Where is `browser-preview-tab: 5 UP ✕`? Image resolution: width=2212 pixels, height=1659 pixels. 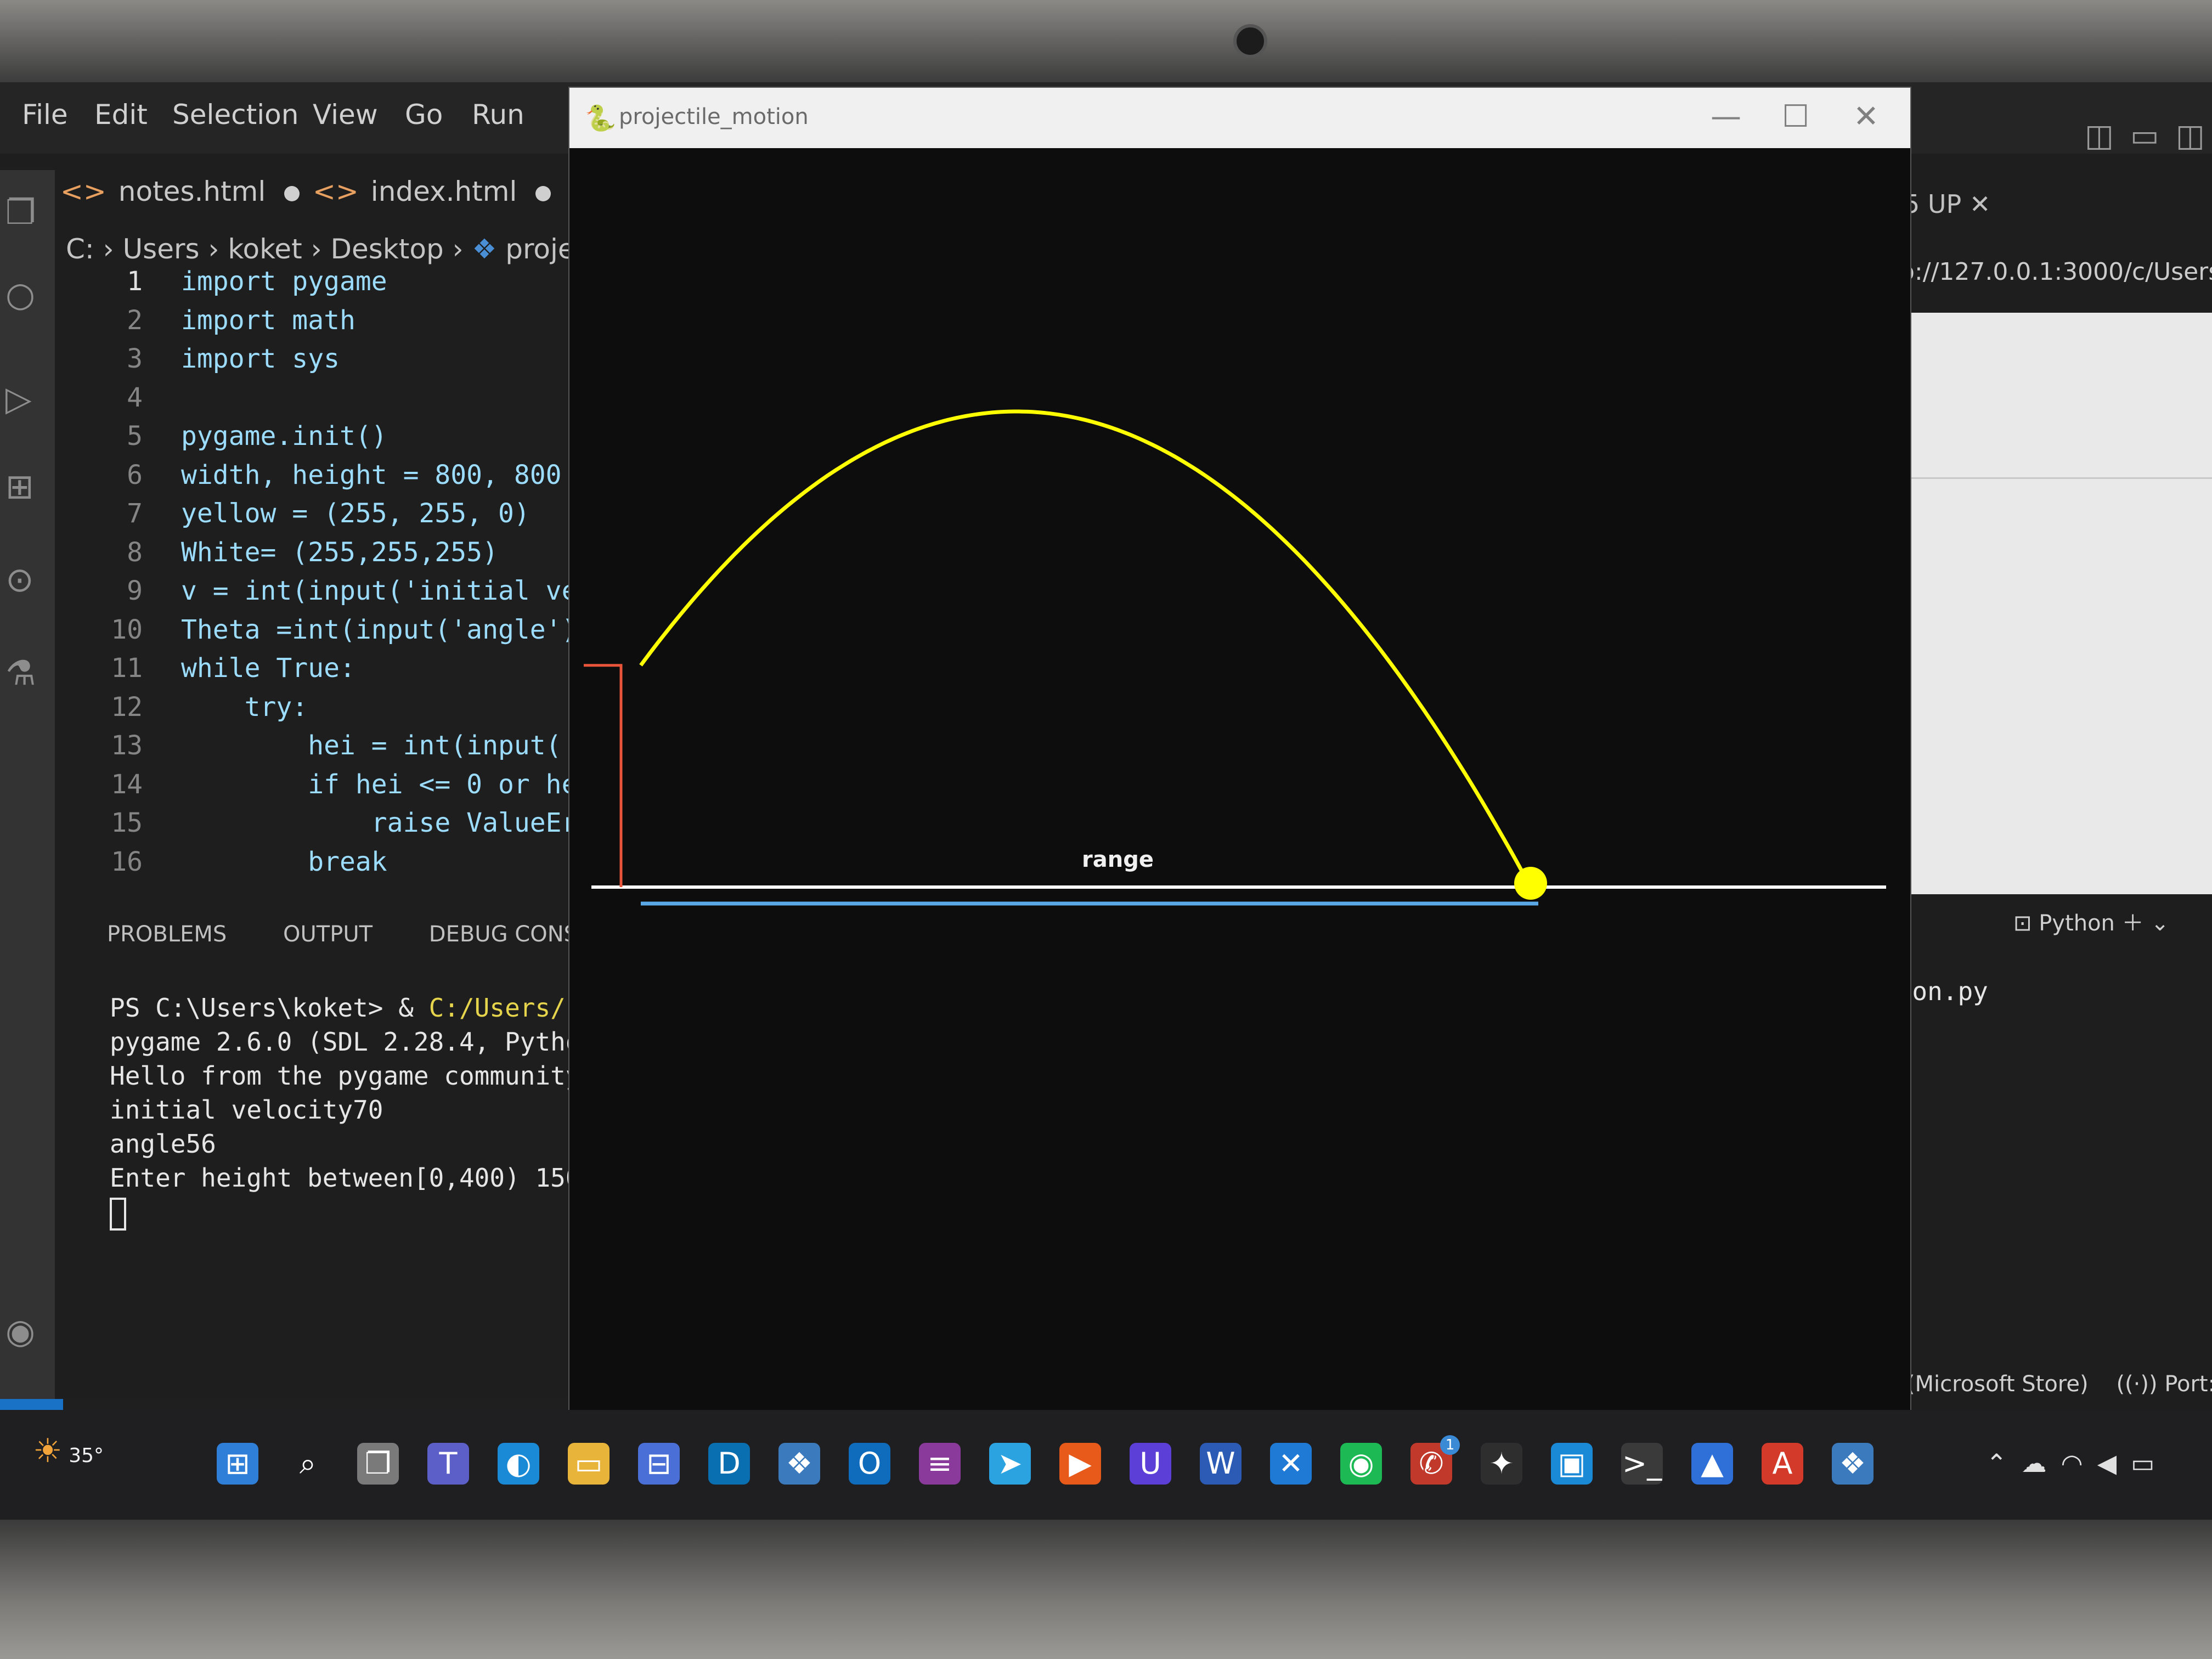
browser-preview-tab: 5 UP ✕ is located at coordinates (1947, 204).